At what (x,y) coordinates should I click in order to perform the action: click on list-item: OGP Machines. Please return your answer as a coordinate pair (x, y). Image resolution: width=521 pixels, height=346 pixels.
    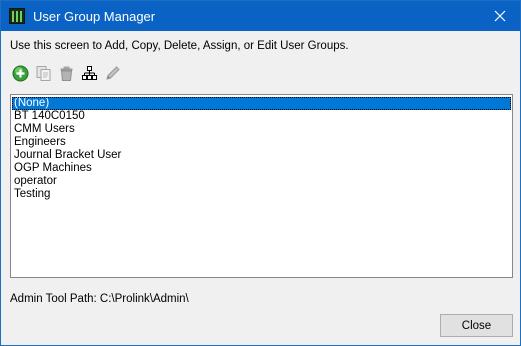
    Looking at the image, I should click on (261, 168).